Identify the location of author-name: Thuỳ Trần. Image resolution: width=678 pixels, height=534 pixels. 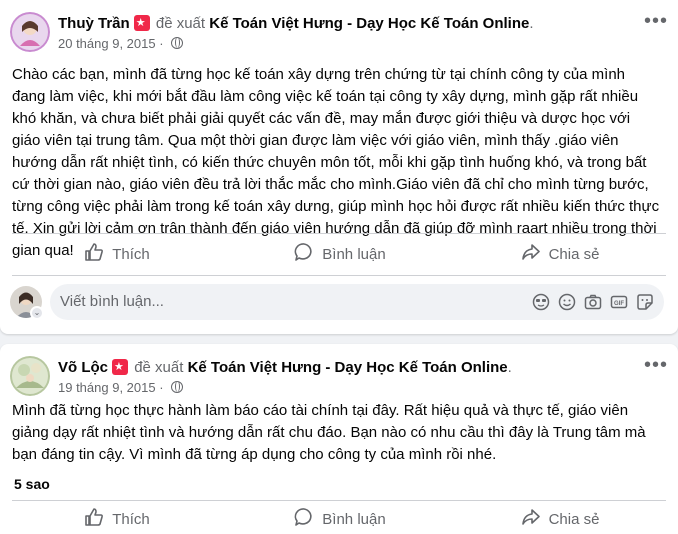
(94, 23).